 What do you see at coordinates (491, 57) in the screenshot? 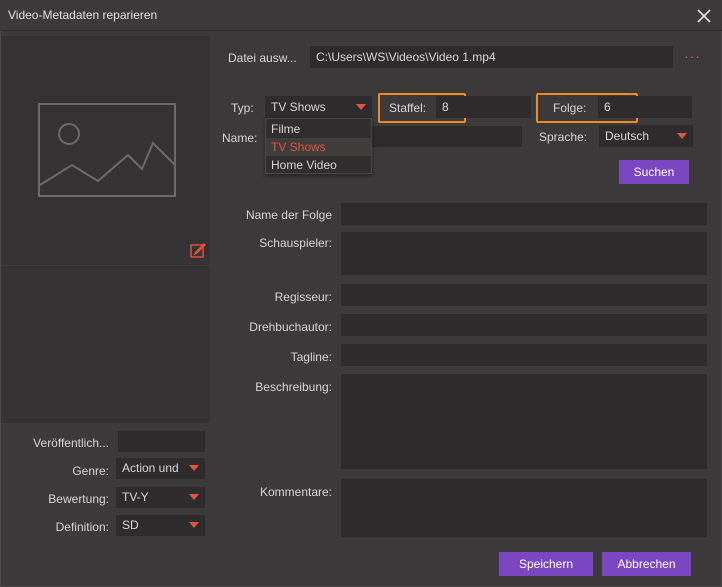
I see `file-path-field: C:\Users\WS\Videos\Video 1.mp4` at bounding box center [491, 57].